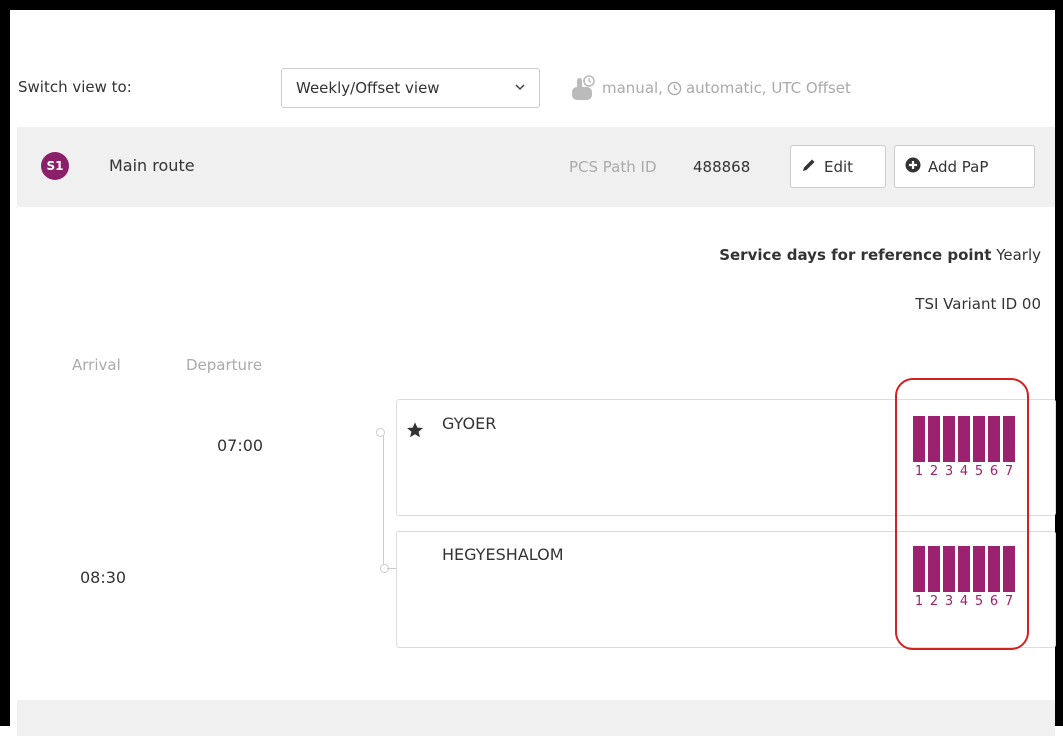  Describe the element at coordinates (55, 166) in the screenshot. I see `route-badge: S1` at that location.